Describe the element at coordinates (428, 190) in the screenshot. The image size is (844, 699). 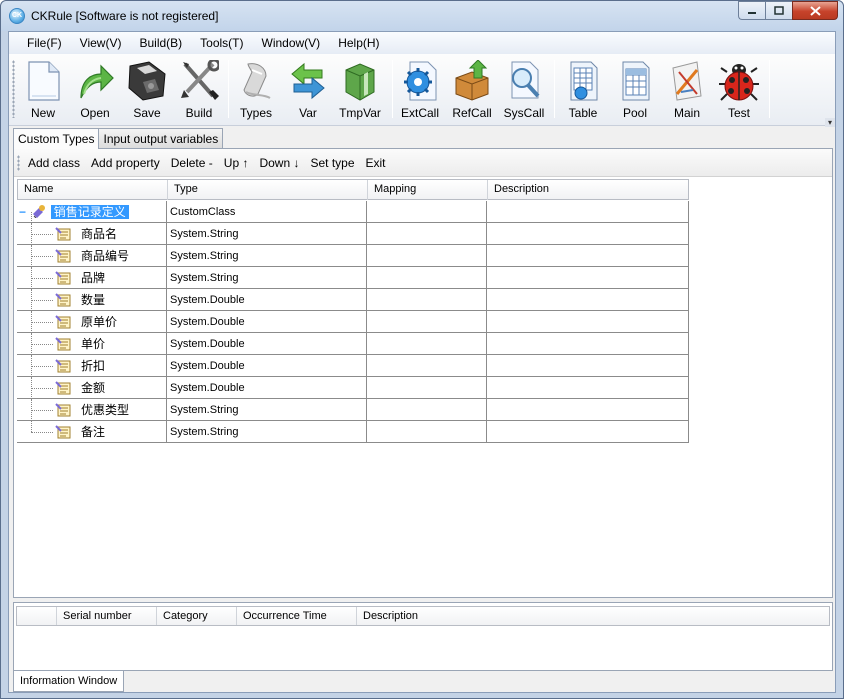
I see `column-header-mapping: Mapping` at that location.